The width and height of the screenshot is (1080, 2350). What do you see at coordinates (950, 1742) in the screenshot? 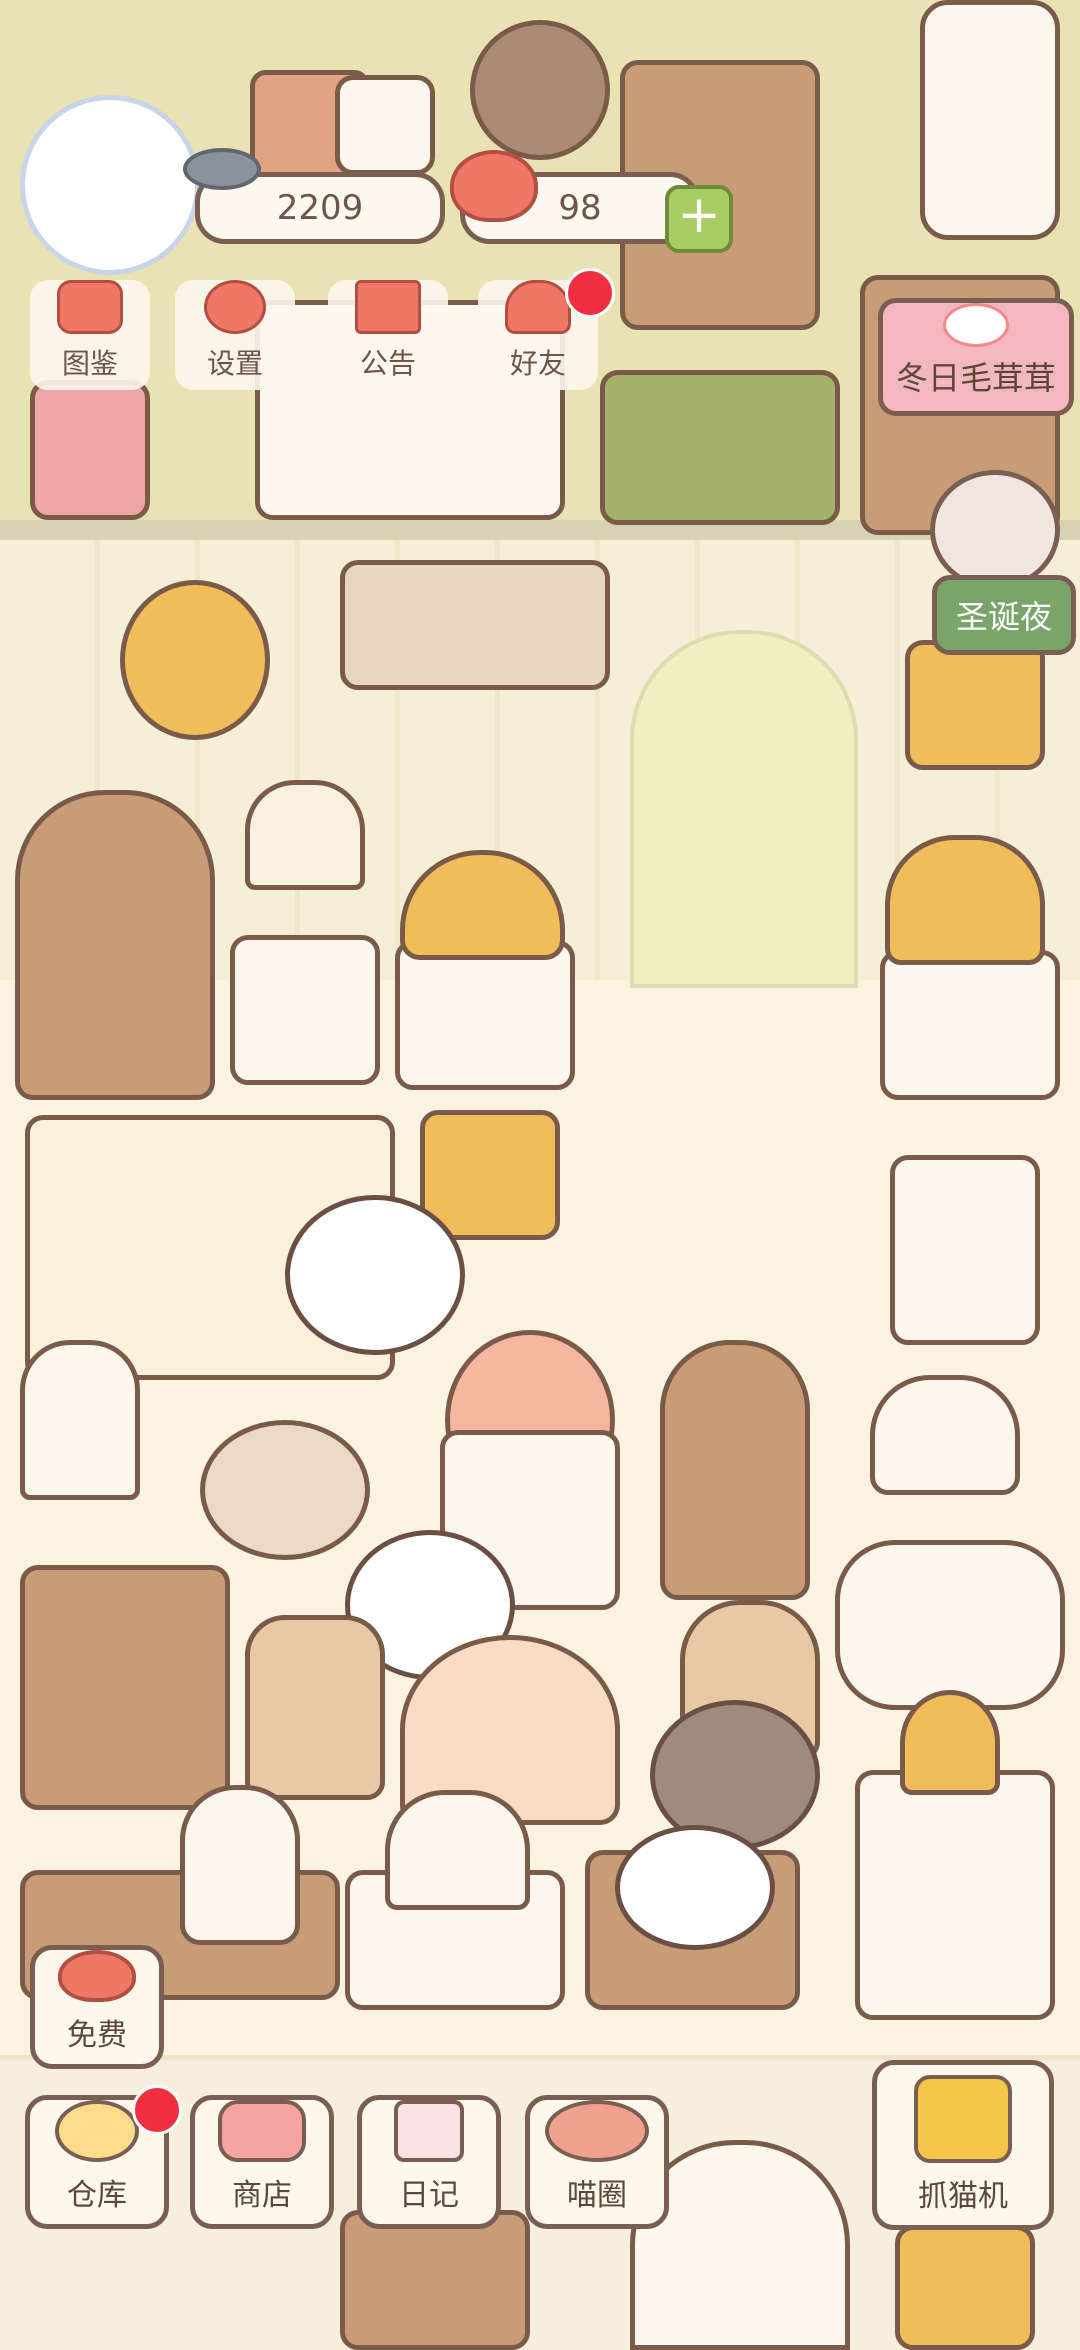
I see `lantern` at bounding box center [950, 1742].